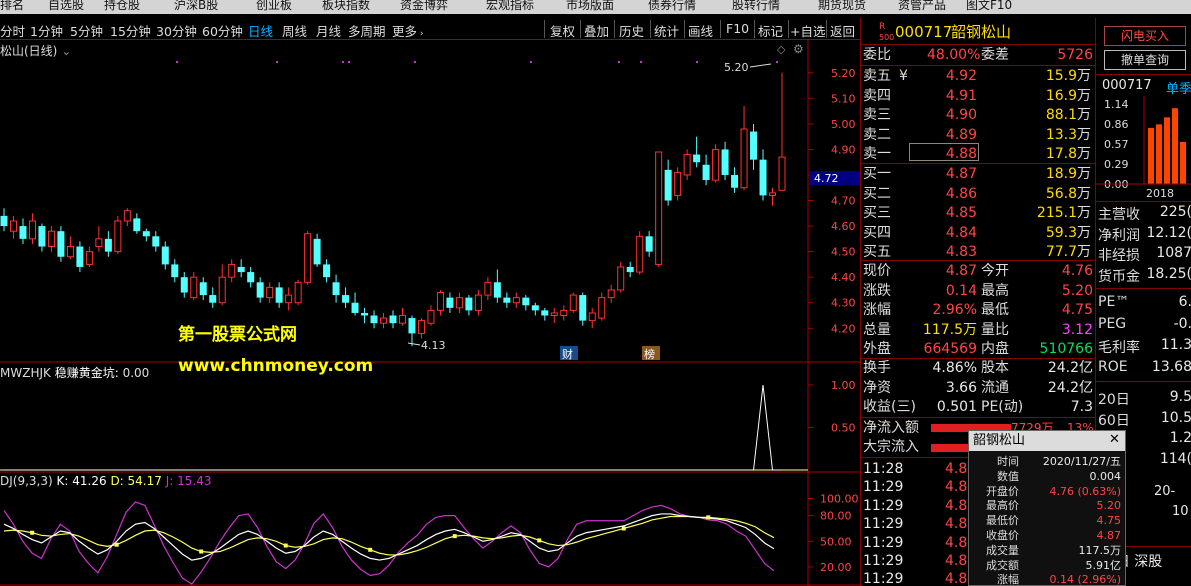  What do you see at coordinates (1113, 366) in the screenshot?
I see `side-metric-label: ROE` at bounding box center [1113, 366].